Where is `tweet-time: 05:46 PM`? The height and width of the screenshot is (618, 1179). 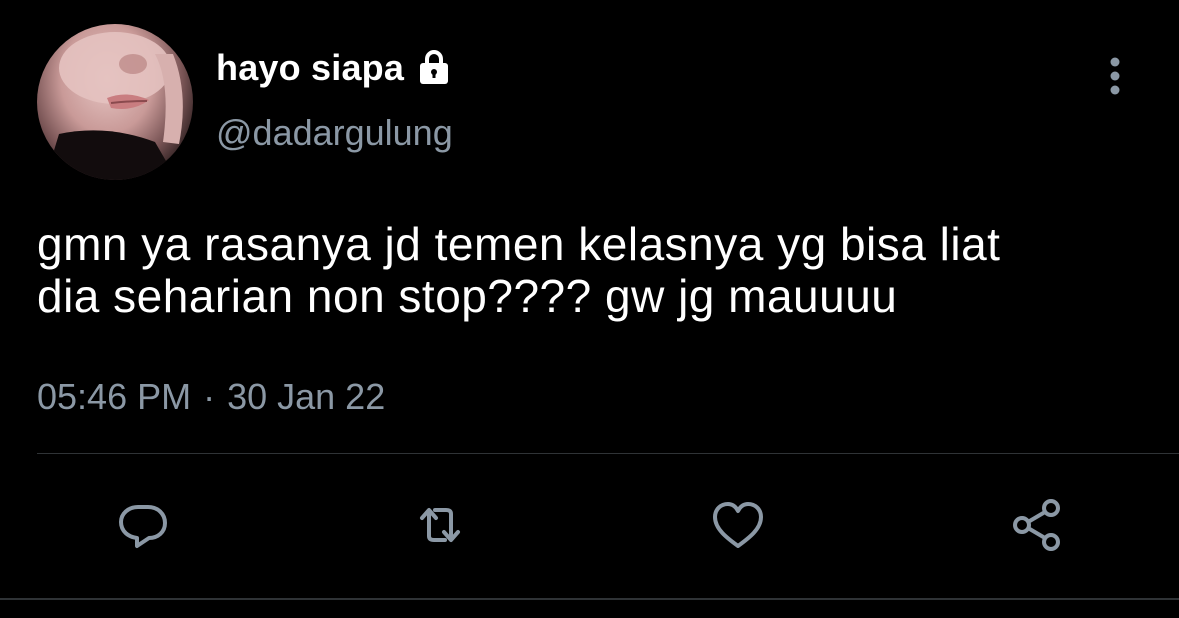
tweet-time: 05:46 PM is located at coordinates (114, 396).